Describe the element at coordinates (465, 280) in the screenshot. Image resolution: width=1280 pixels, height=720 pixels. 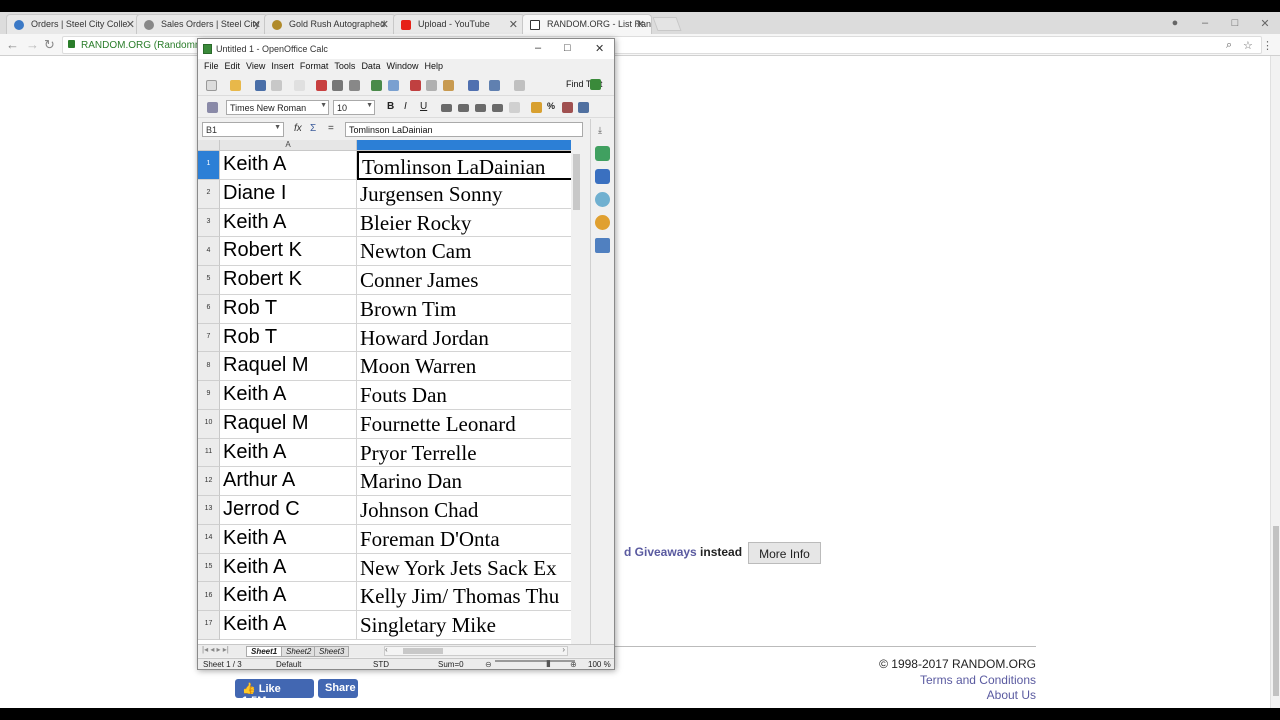
I see `cell-b: Conner James` at that location.